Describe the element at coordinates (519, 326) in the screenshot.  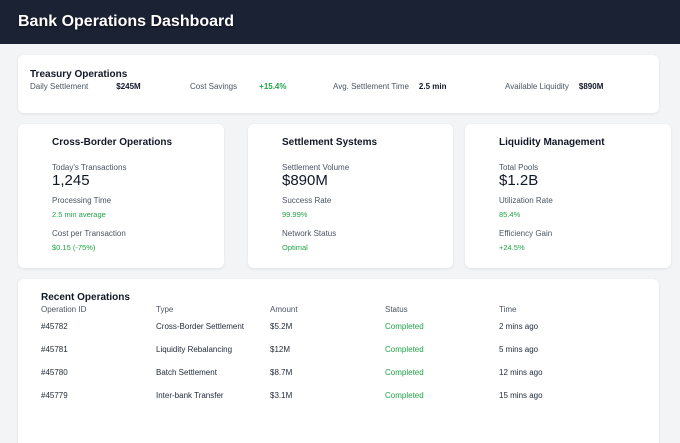
I see `operation-time-cell: 2 mins ago` at that location.